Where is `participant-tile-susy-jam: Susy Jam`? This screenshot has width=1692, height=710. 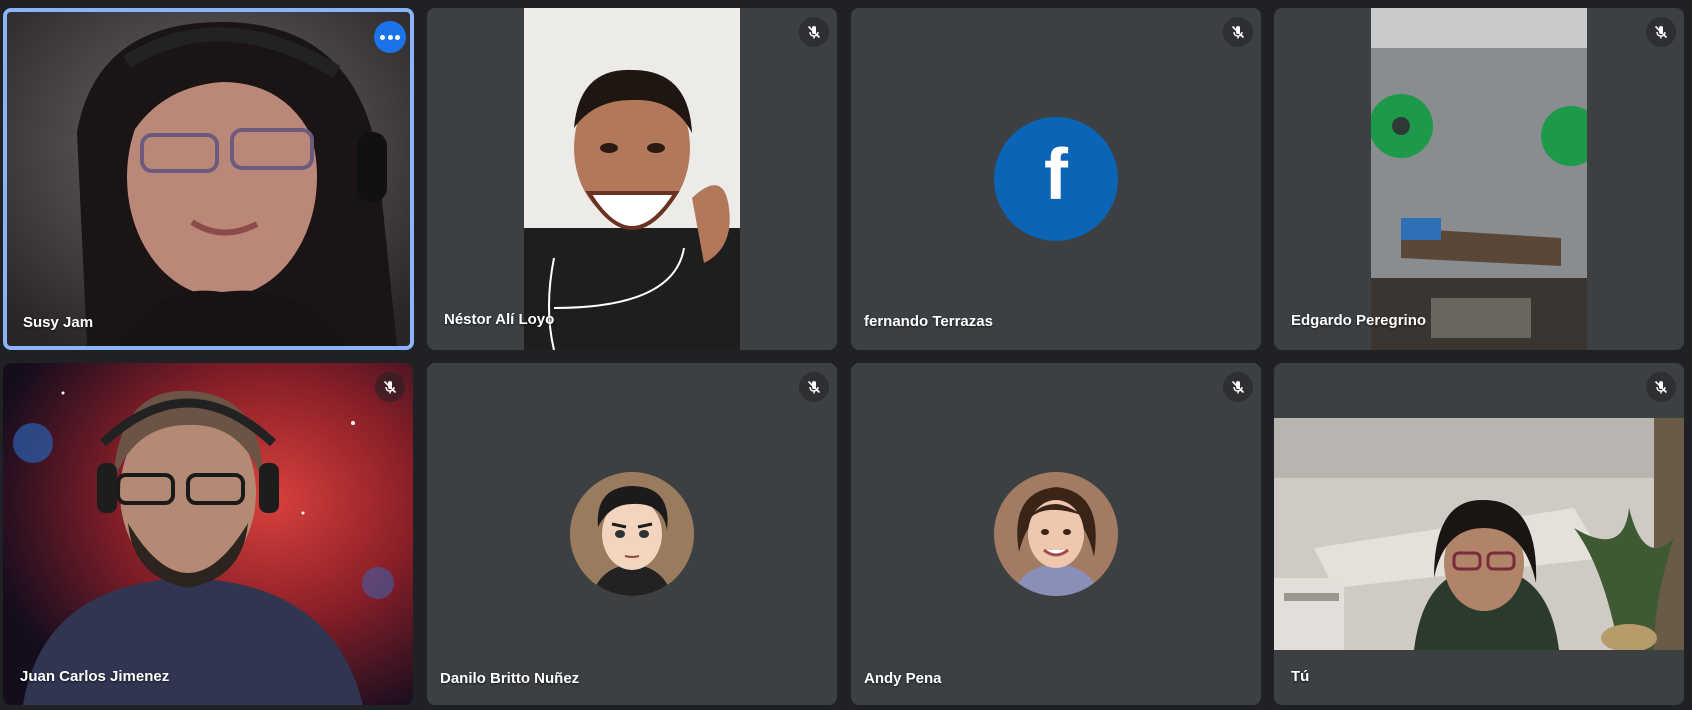 participant-tile-susy-jam: Susy Jam is located at coordinates (208, 179).